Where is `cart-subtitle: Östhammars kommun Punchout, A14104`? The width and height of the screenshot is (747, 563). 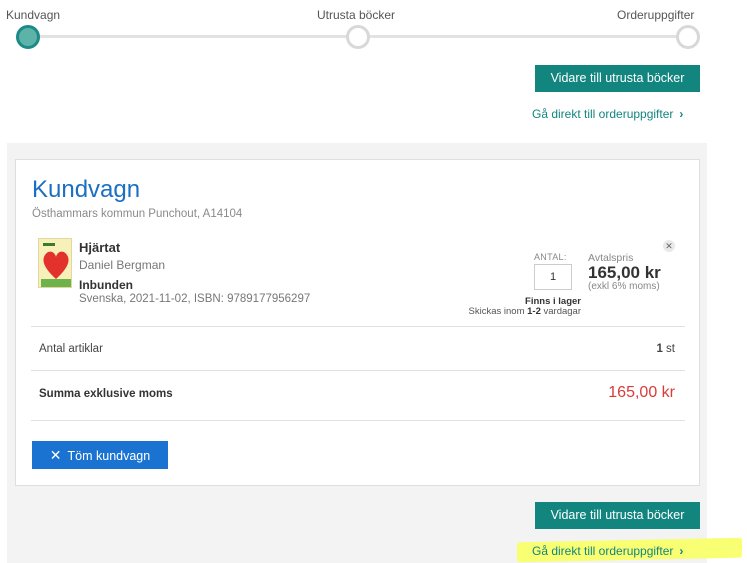
cart-subtitle: Östhammars kommun Punchout, A14104 is located at coordinates (137, 214).